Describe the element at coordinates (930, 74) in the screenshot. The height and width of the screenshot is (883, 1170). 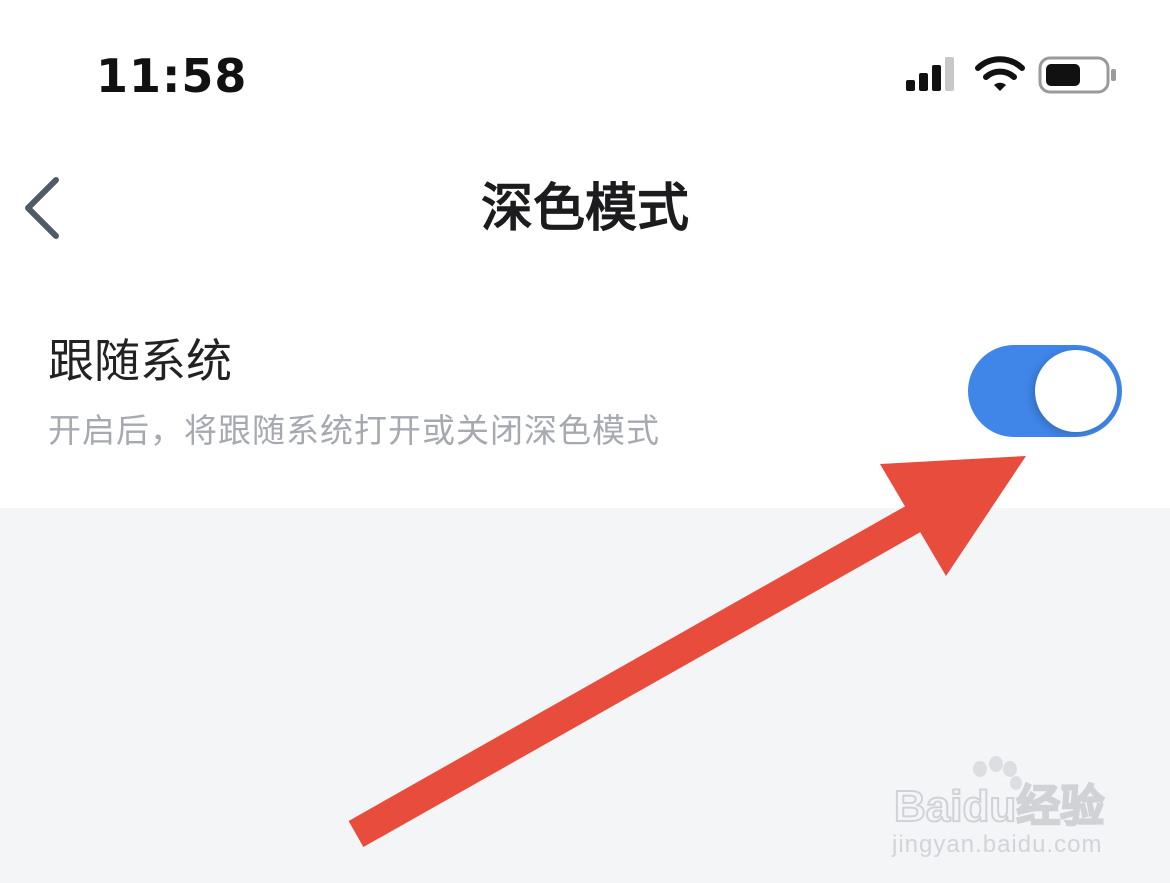
I see `signal-icon` at that location.